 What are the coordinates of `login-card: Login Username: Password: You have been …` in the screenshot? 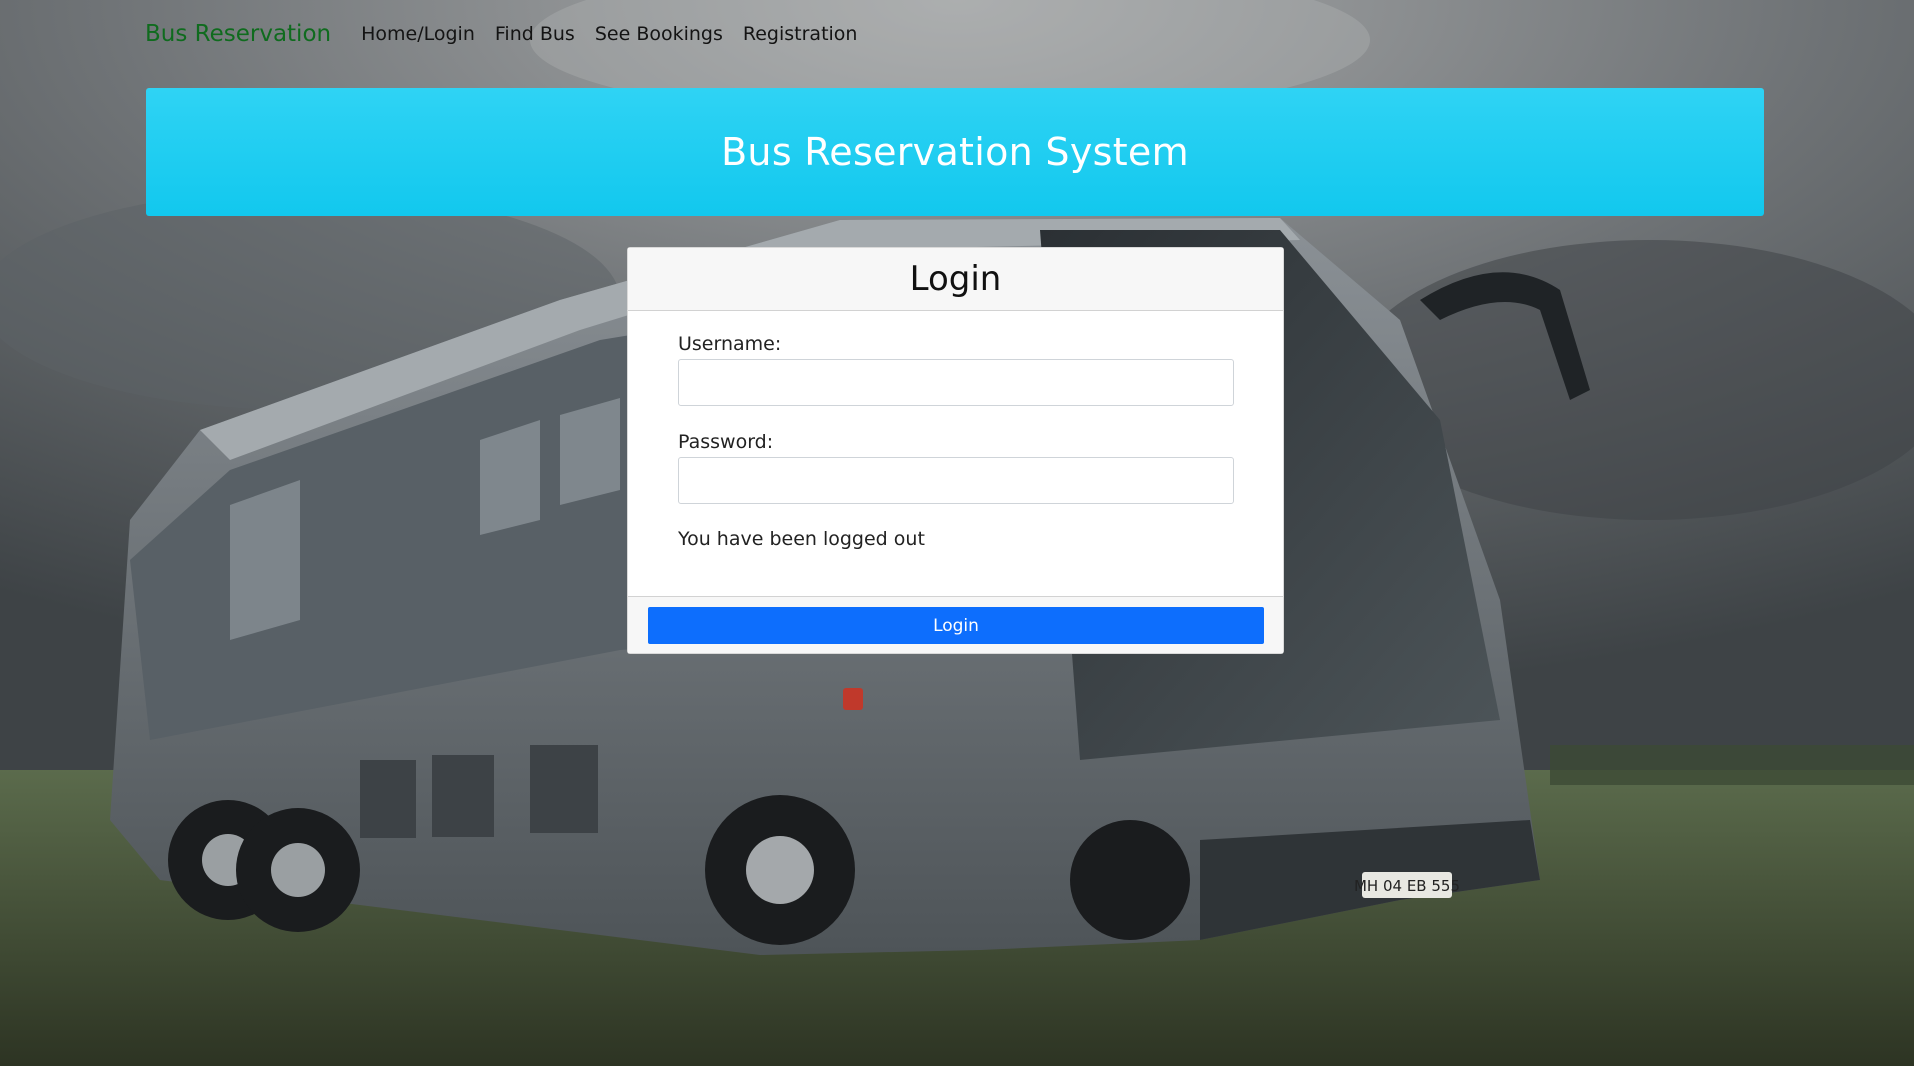 It's located at (955, 450).